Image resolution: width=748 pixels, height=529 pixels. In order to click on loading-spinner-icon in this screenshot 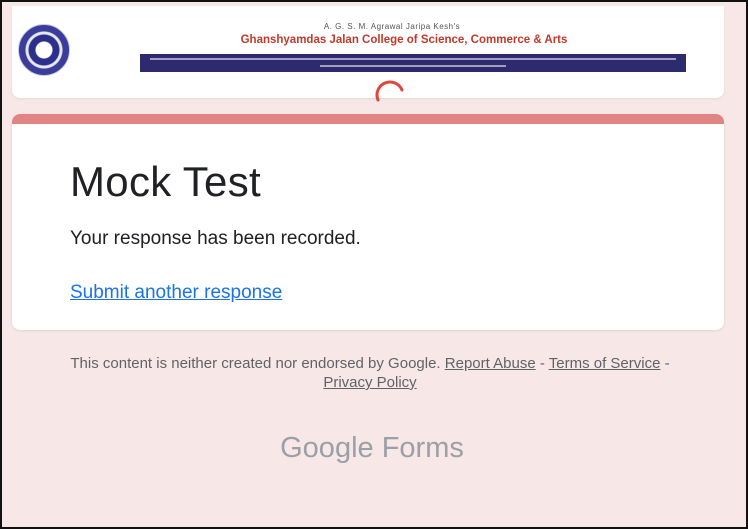, I will do `click(389, 91)`.